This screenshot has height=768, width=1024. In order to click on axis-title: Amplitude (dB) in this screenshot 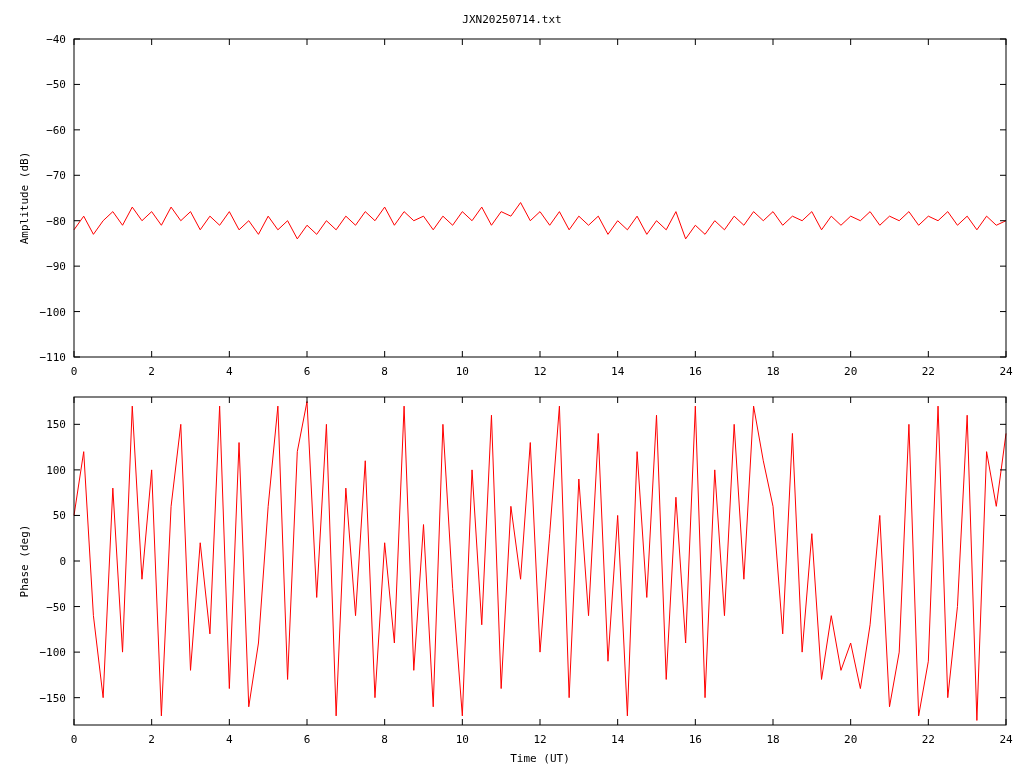, I will do `click(24, 198)`.